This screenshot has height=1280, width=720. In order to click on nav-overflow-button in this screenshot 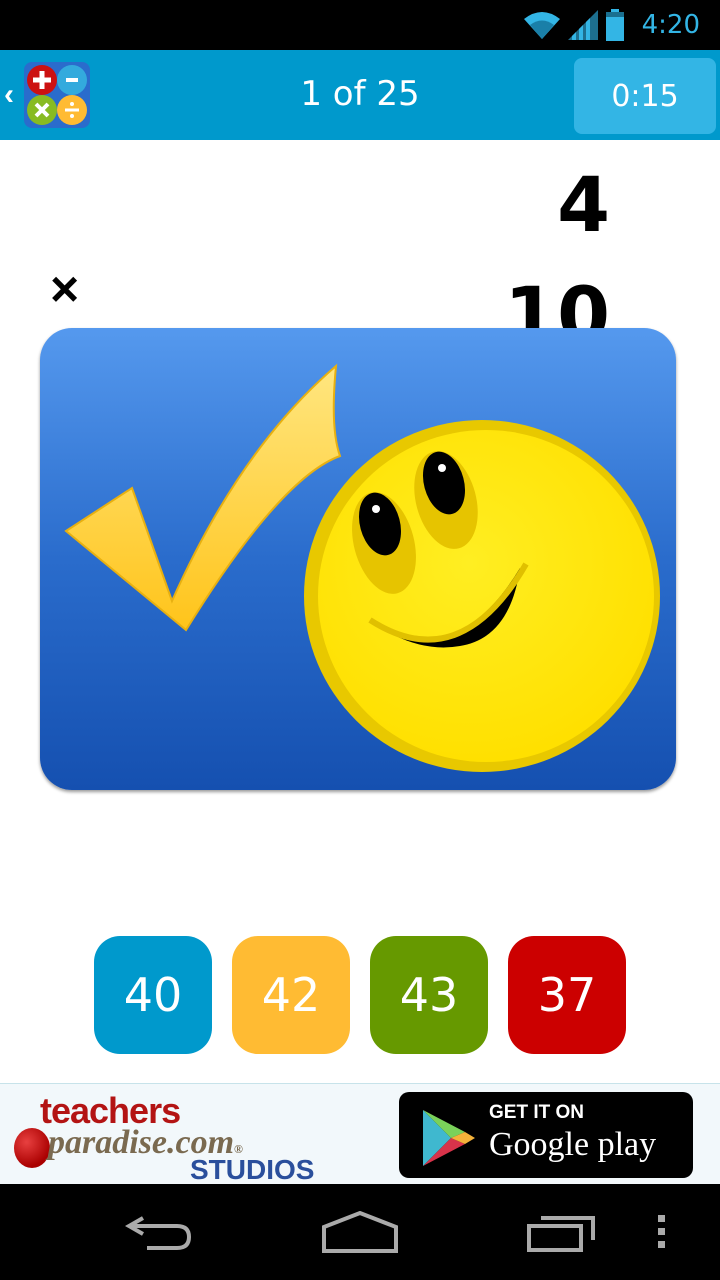, I will do `click(662, 1232)`.